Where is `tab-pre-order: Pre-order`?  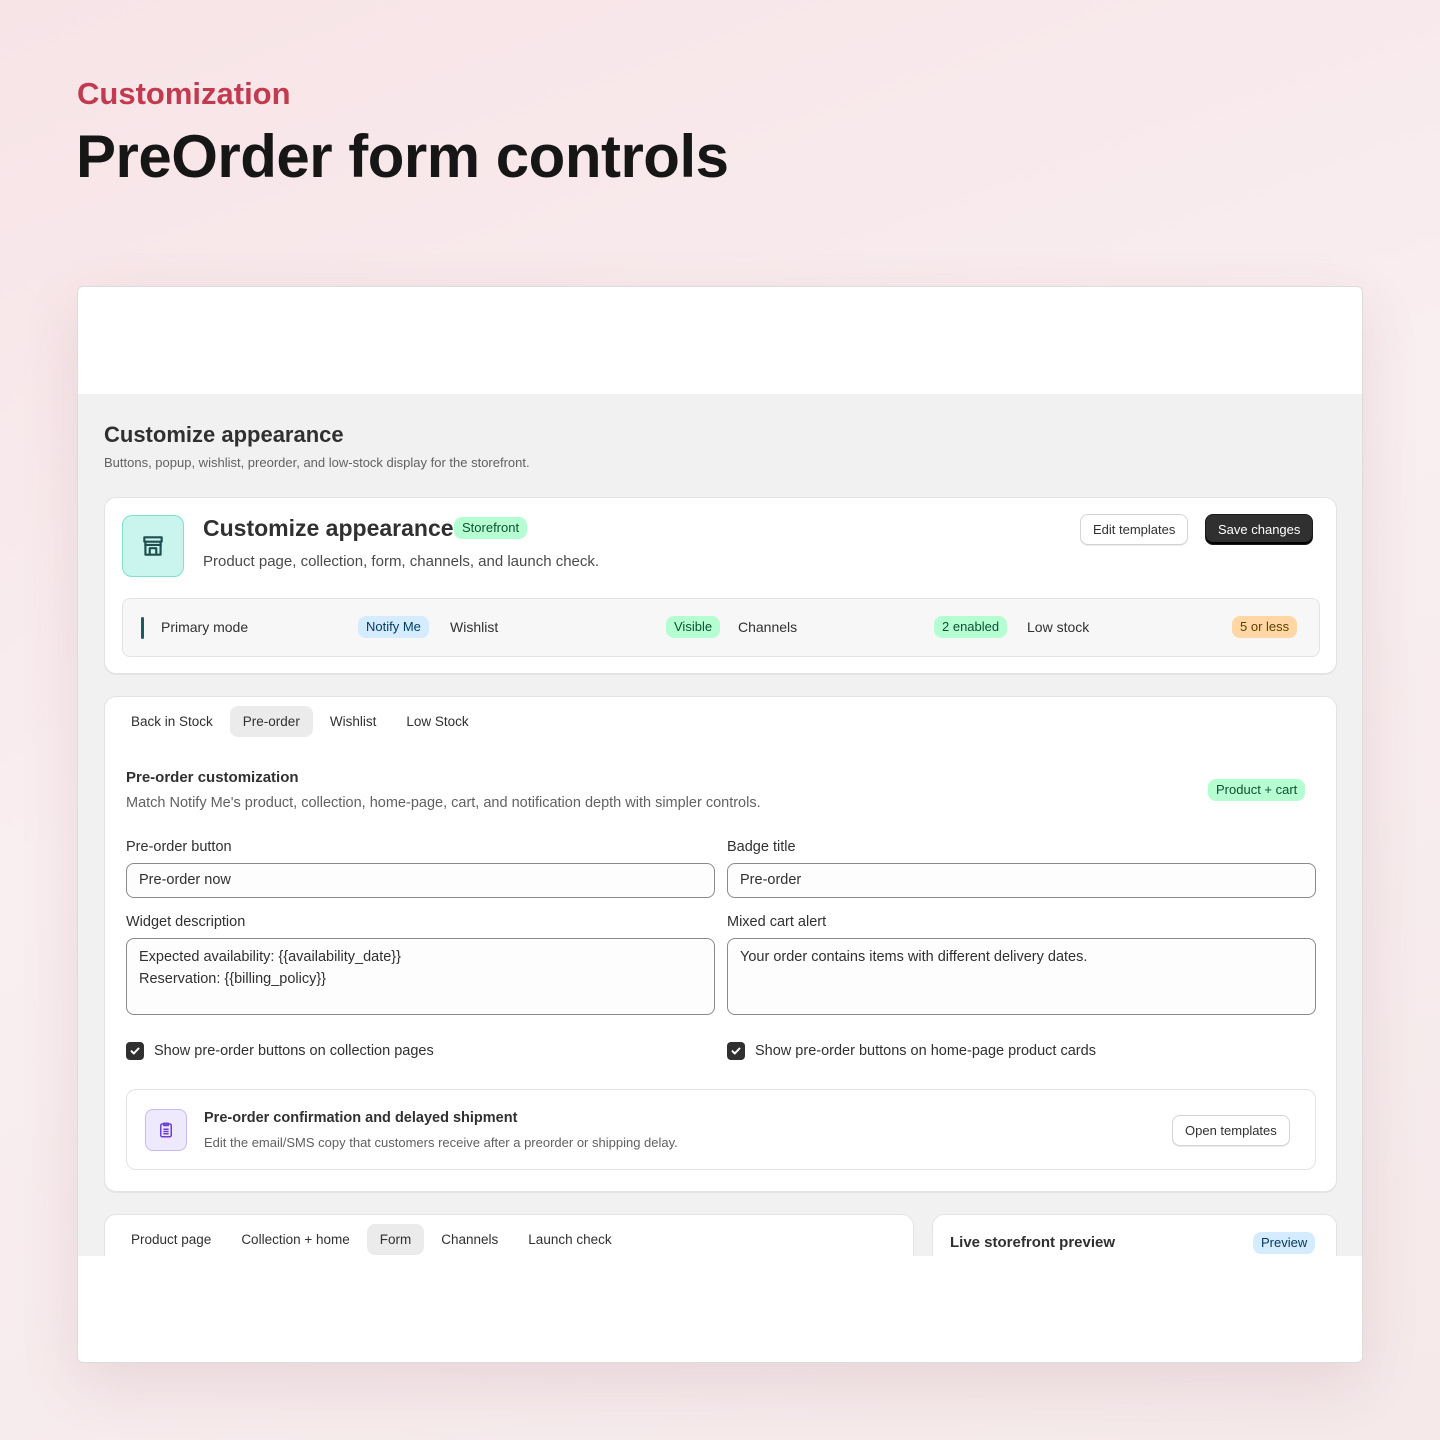
tab-pre-order: Pre-order is located at coordinates (271, 721).